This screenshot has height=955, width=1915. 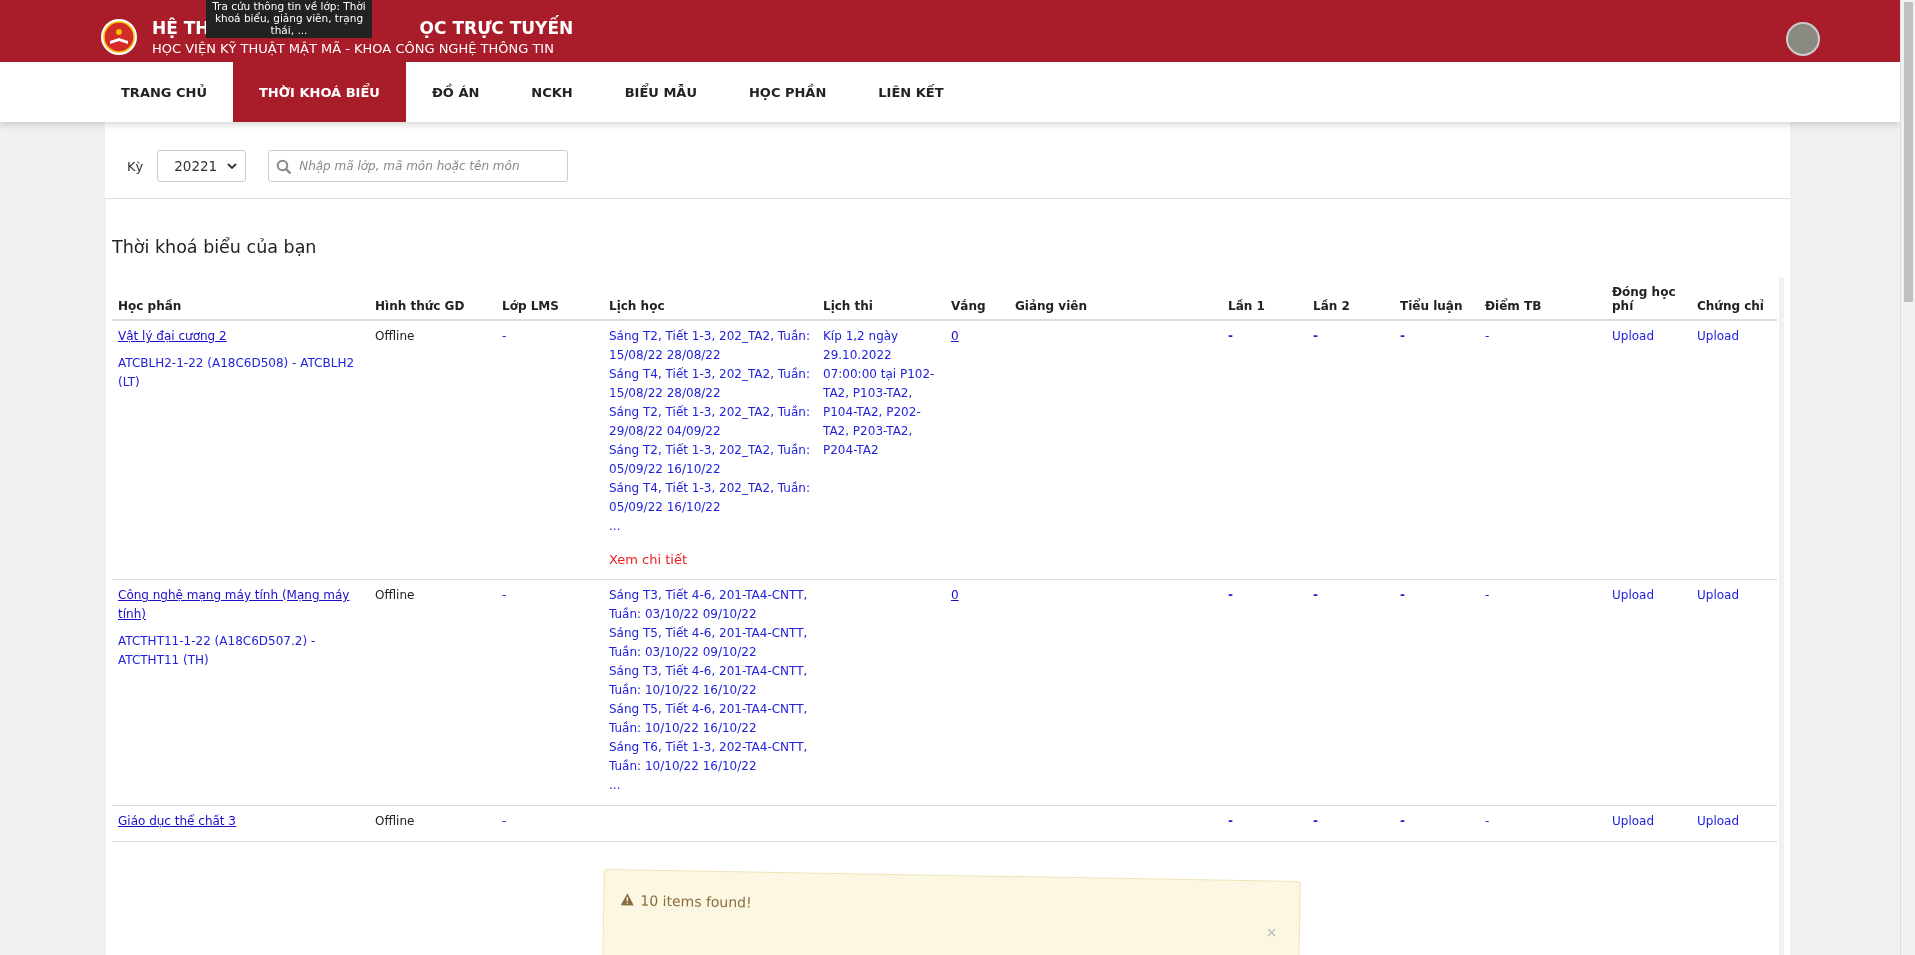 What do you see at coordinates (215, 247) in the screenshot?
I see `section-title: Thời khoá biểu của bạn` at bounding box center [215, 247].